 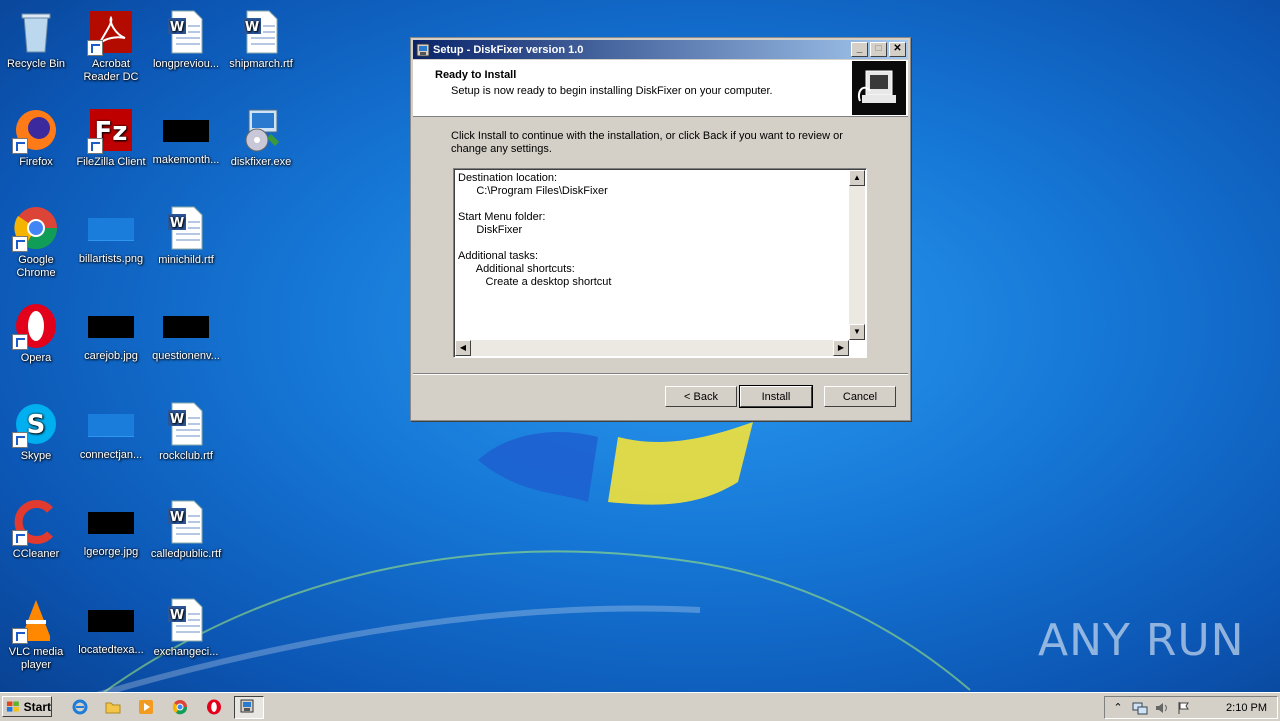 I want to click on system-clock: 2:10 PM, so click(x=1246, y=708).